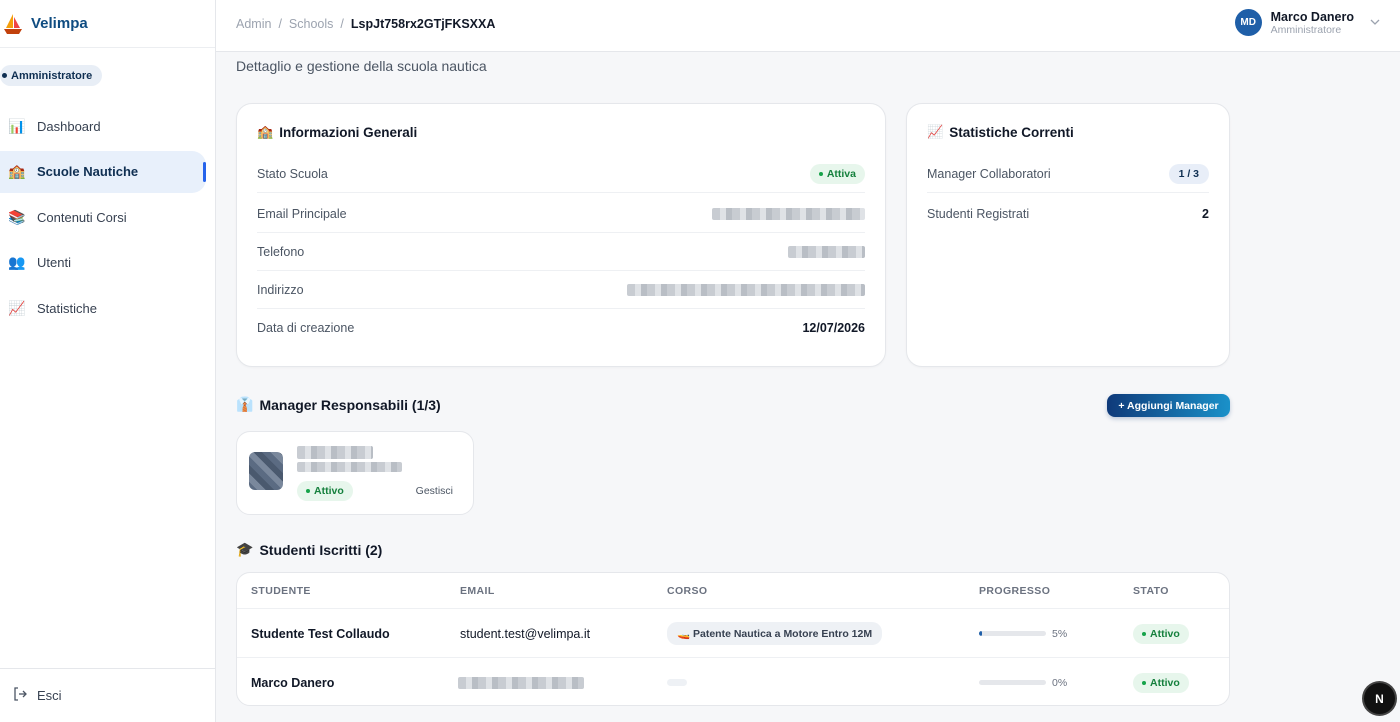  Describe the element at coordinates (103, 263) in the screenshot. I see `sidebar-item-utenti: 👥 Utenti` at that location.